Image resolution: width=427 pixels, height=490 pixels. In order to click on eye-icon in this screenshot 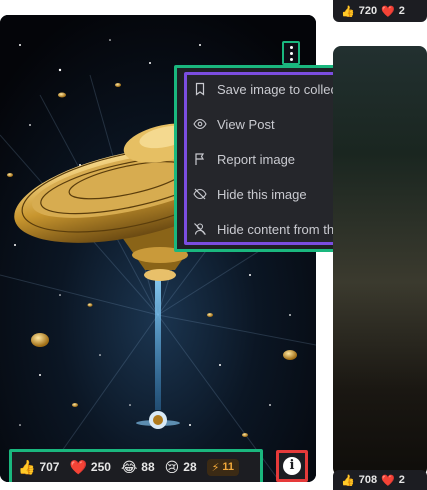, I will do `click(200, 124)`.